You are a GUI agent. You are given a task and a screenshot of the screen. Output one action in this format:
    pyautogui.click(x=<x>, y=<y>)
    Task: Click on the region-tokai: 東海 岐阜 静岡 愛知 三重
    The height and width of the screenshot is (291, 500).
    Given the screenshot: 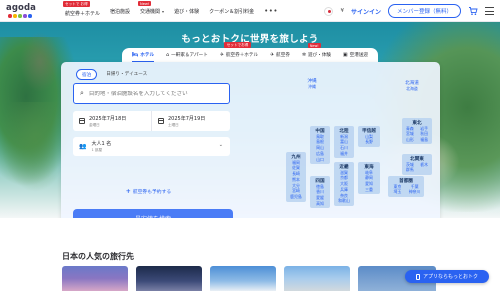 What is the action you would take?
    pyautogui.click(x=369, y=178)
    